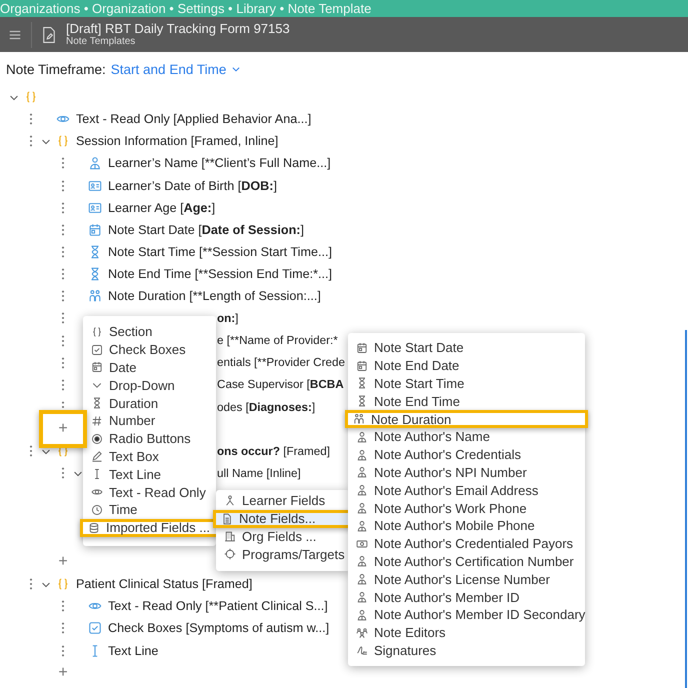  What do you see at coordinates (149, 403) in the screenshot?
I see `menu-item: Duration` at bounding box center [149, 403].